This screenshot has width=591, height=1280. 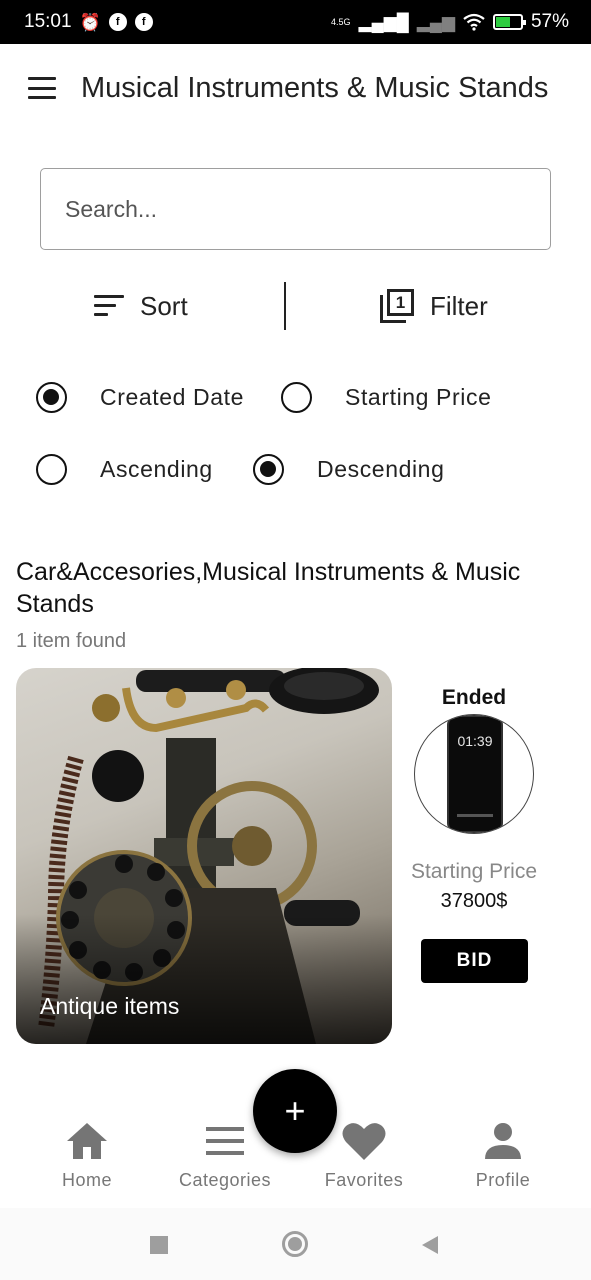 I want to click on status-bar-left: 15:01 ⏰ f f, so click(x=88, y=22).